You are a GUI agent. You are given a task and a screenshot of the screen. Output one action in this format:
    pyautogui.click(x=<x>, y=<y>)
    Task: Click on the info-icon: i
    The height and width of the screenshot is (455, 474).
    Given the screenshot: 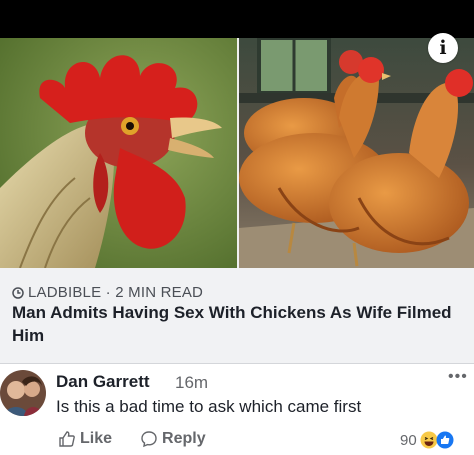 What is the action you would take?
    pyautogui.click(x=443, y=48)
    